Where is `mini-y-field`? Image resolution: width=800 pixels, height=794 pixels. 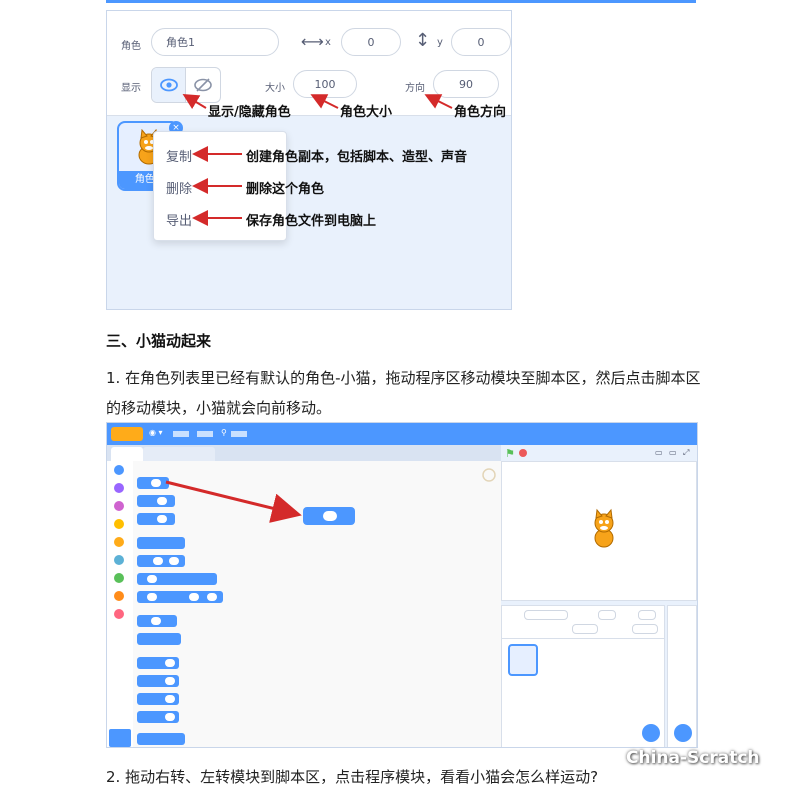
mini-y-field is located at coordinates (647, 615).